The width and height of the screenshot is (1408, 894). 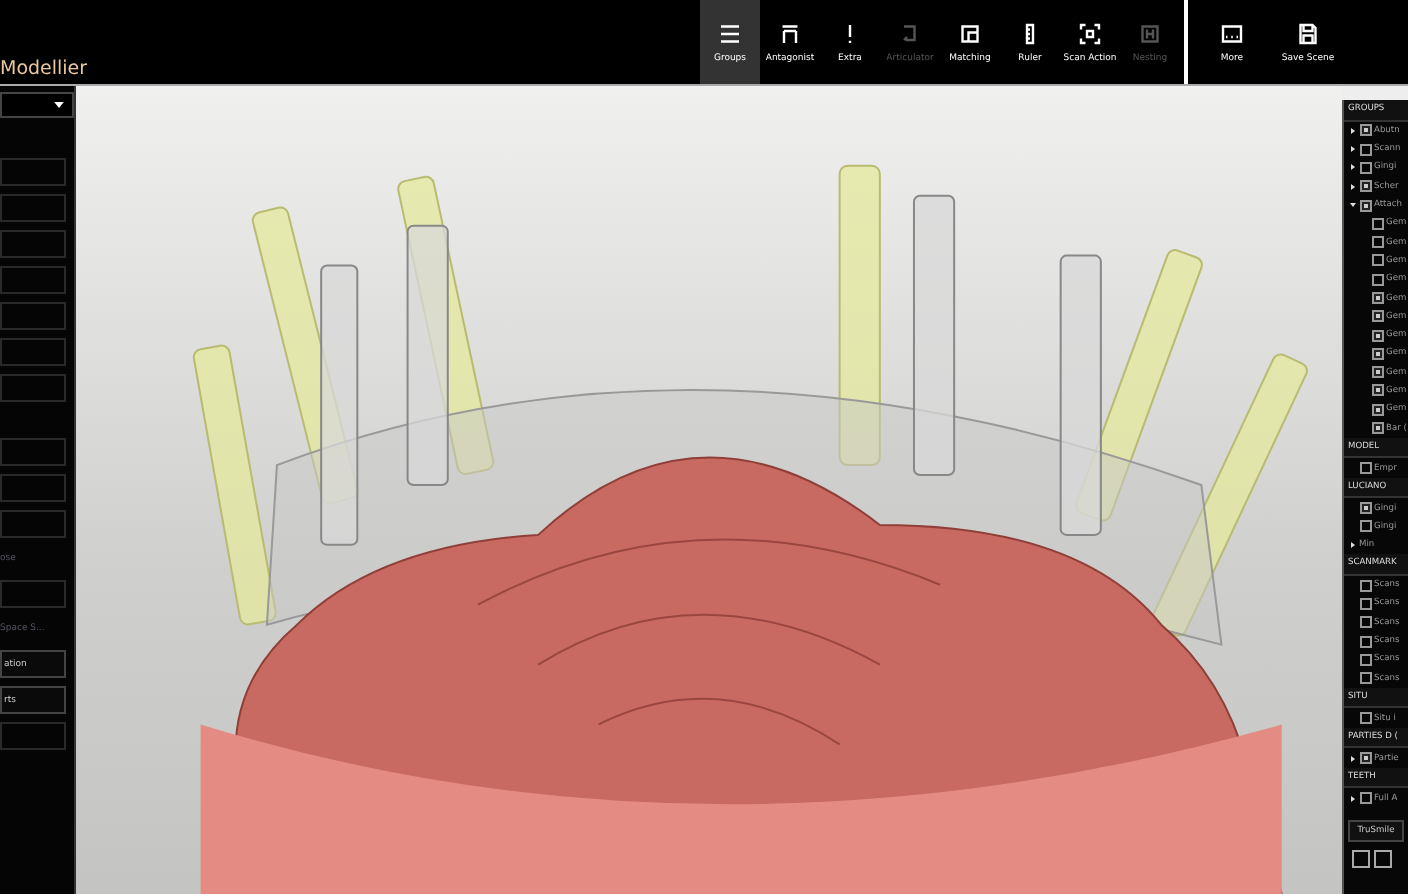 I want to click on caret-icon, so click(x=59, y=105).